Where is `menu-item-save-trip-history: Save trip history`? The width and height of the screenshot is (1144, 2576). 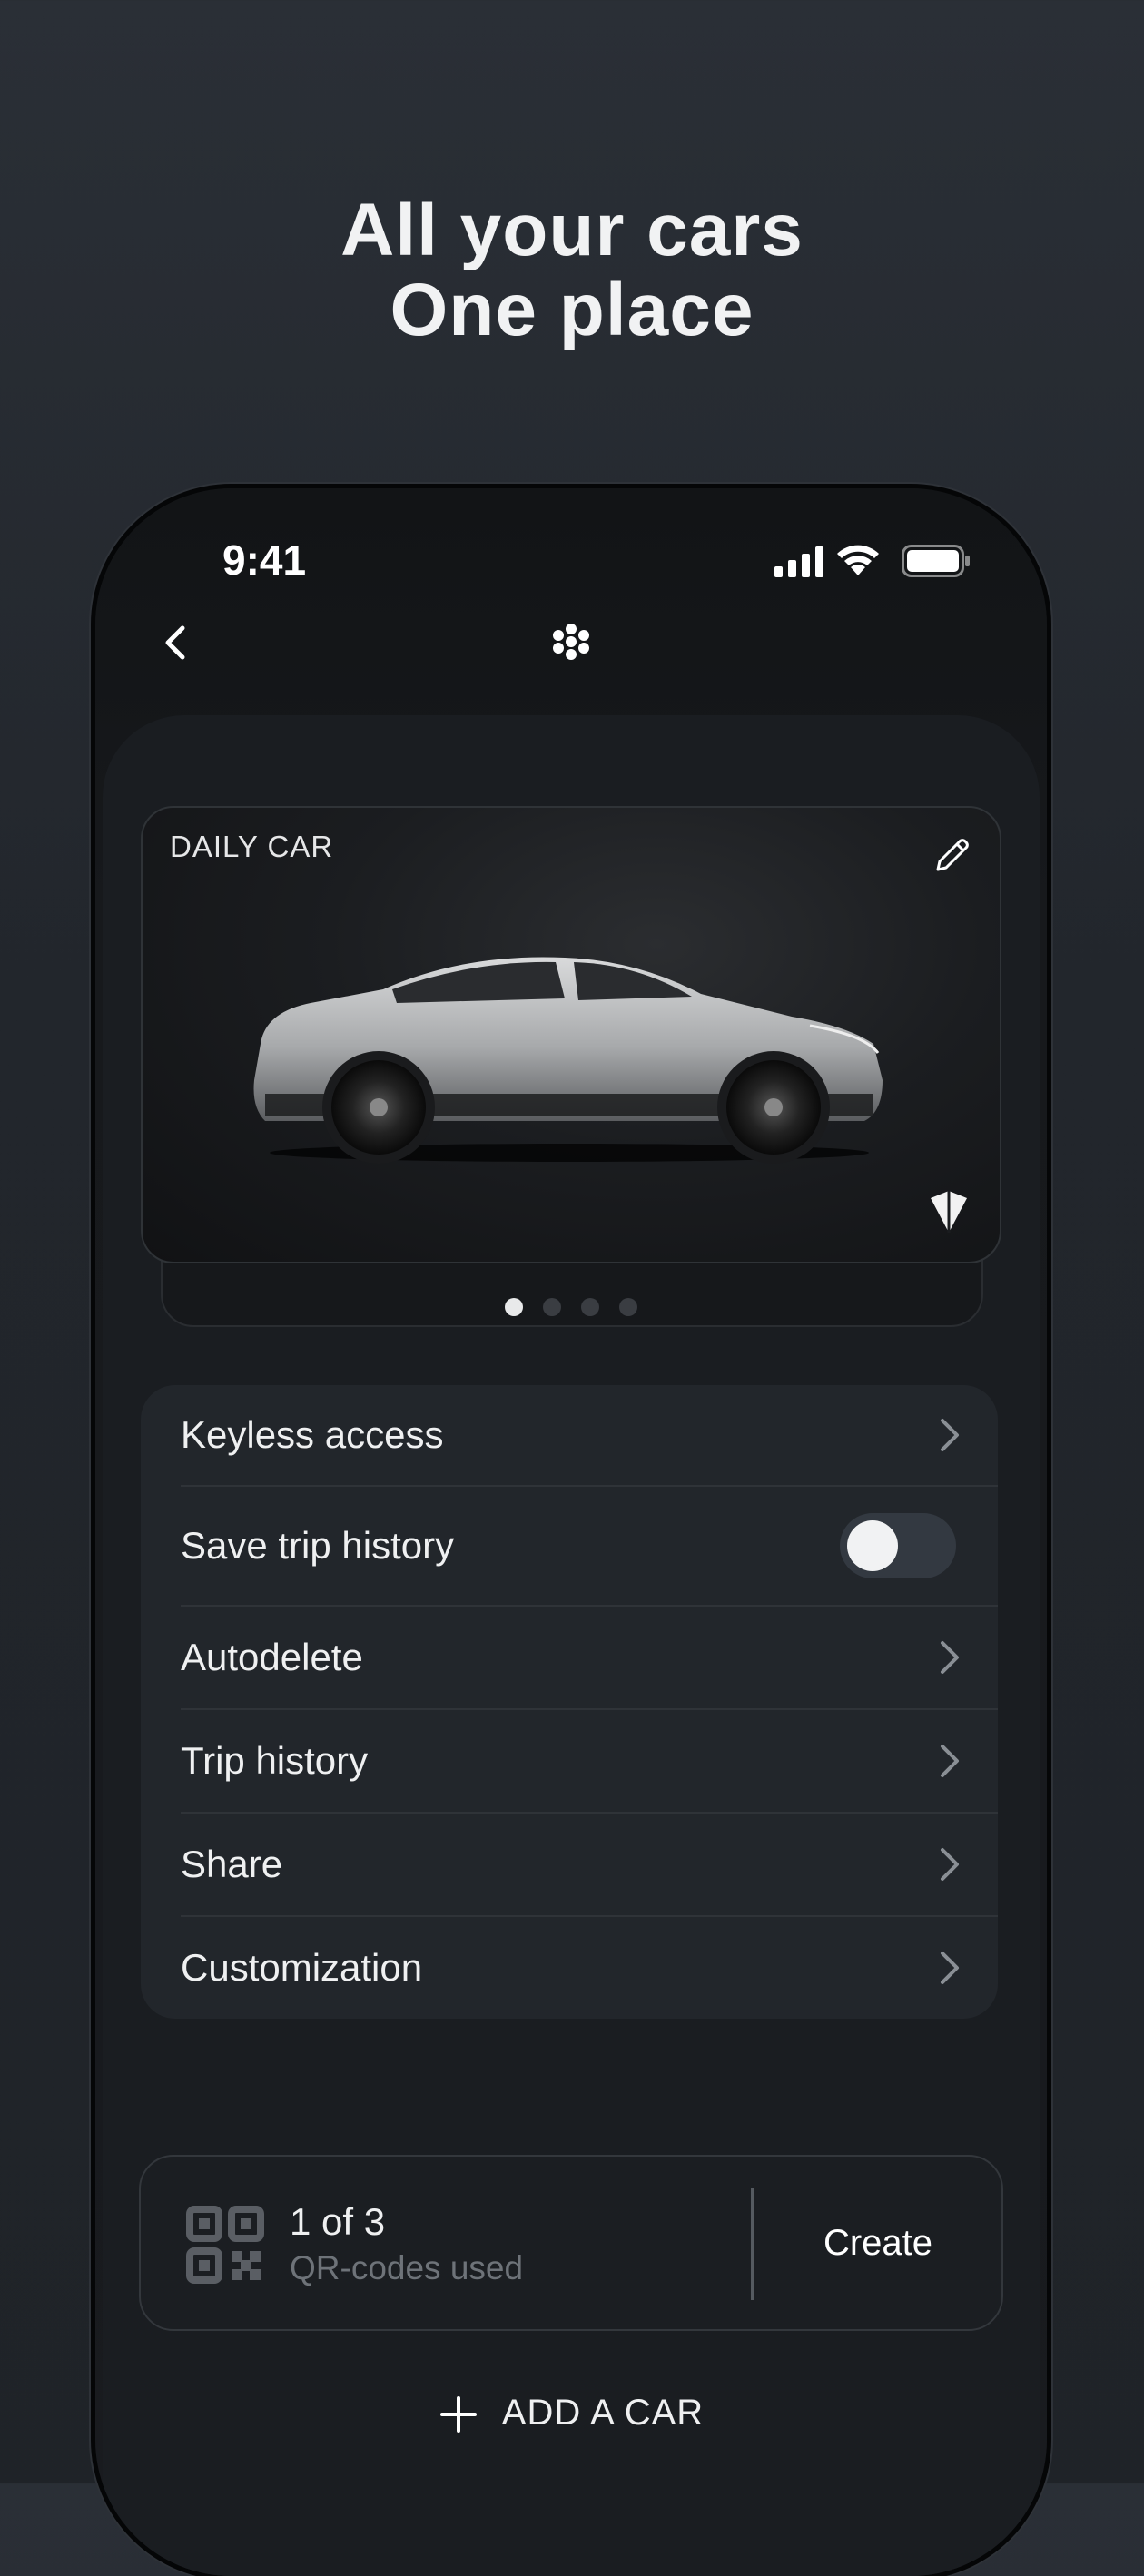
menu-item-save-trip-history: Save trip history is located at coordinates (589, 1547).